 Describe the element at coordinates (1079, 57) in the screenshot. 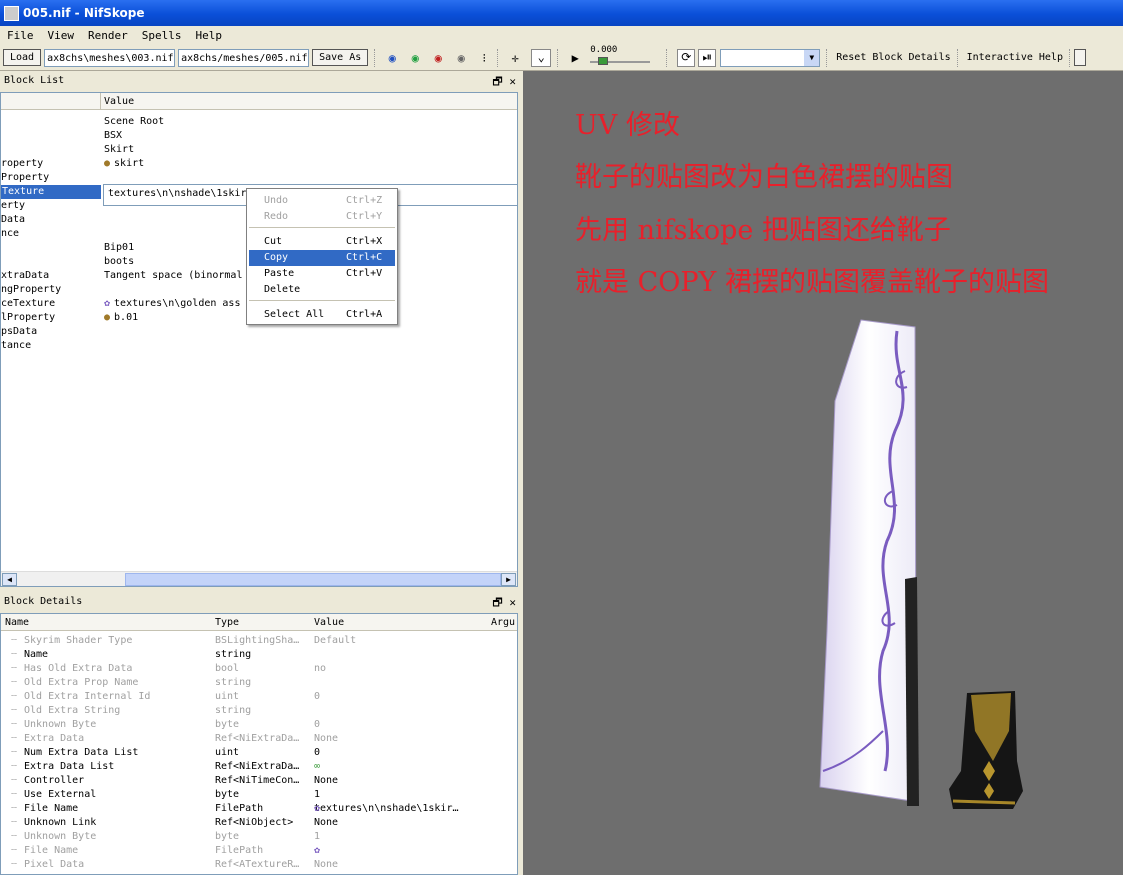

I see `overflow-button` at that location.